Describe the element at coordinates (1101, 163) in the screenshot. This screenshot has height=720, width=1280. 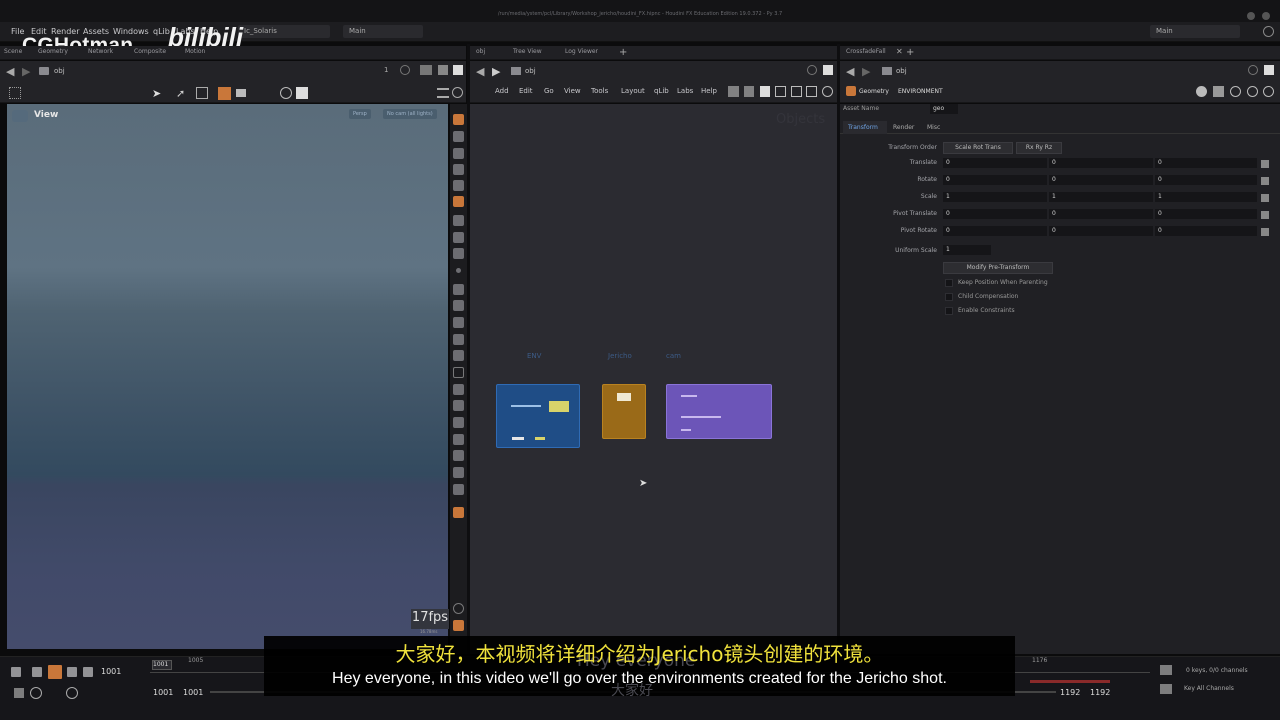
I see `translate-y: 0` at that location.